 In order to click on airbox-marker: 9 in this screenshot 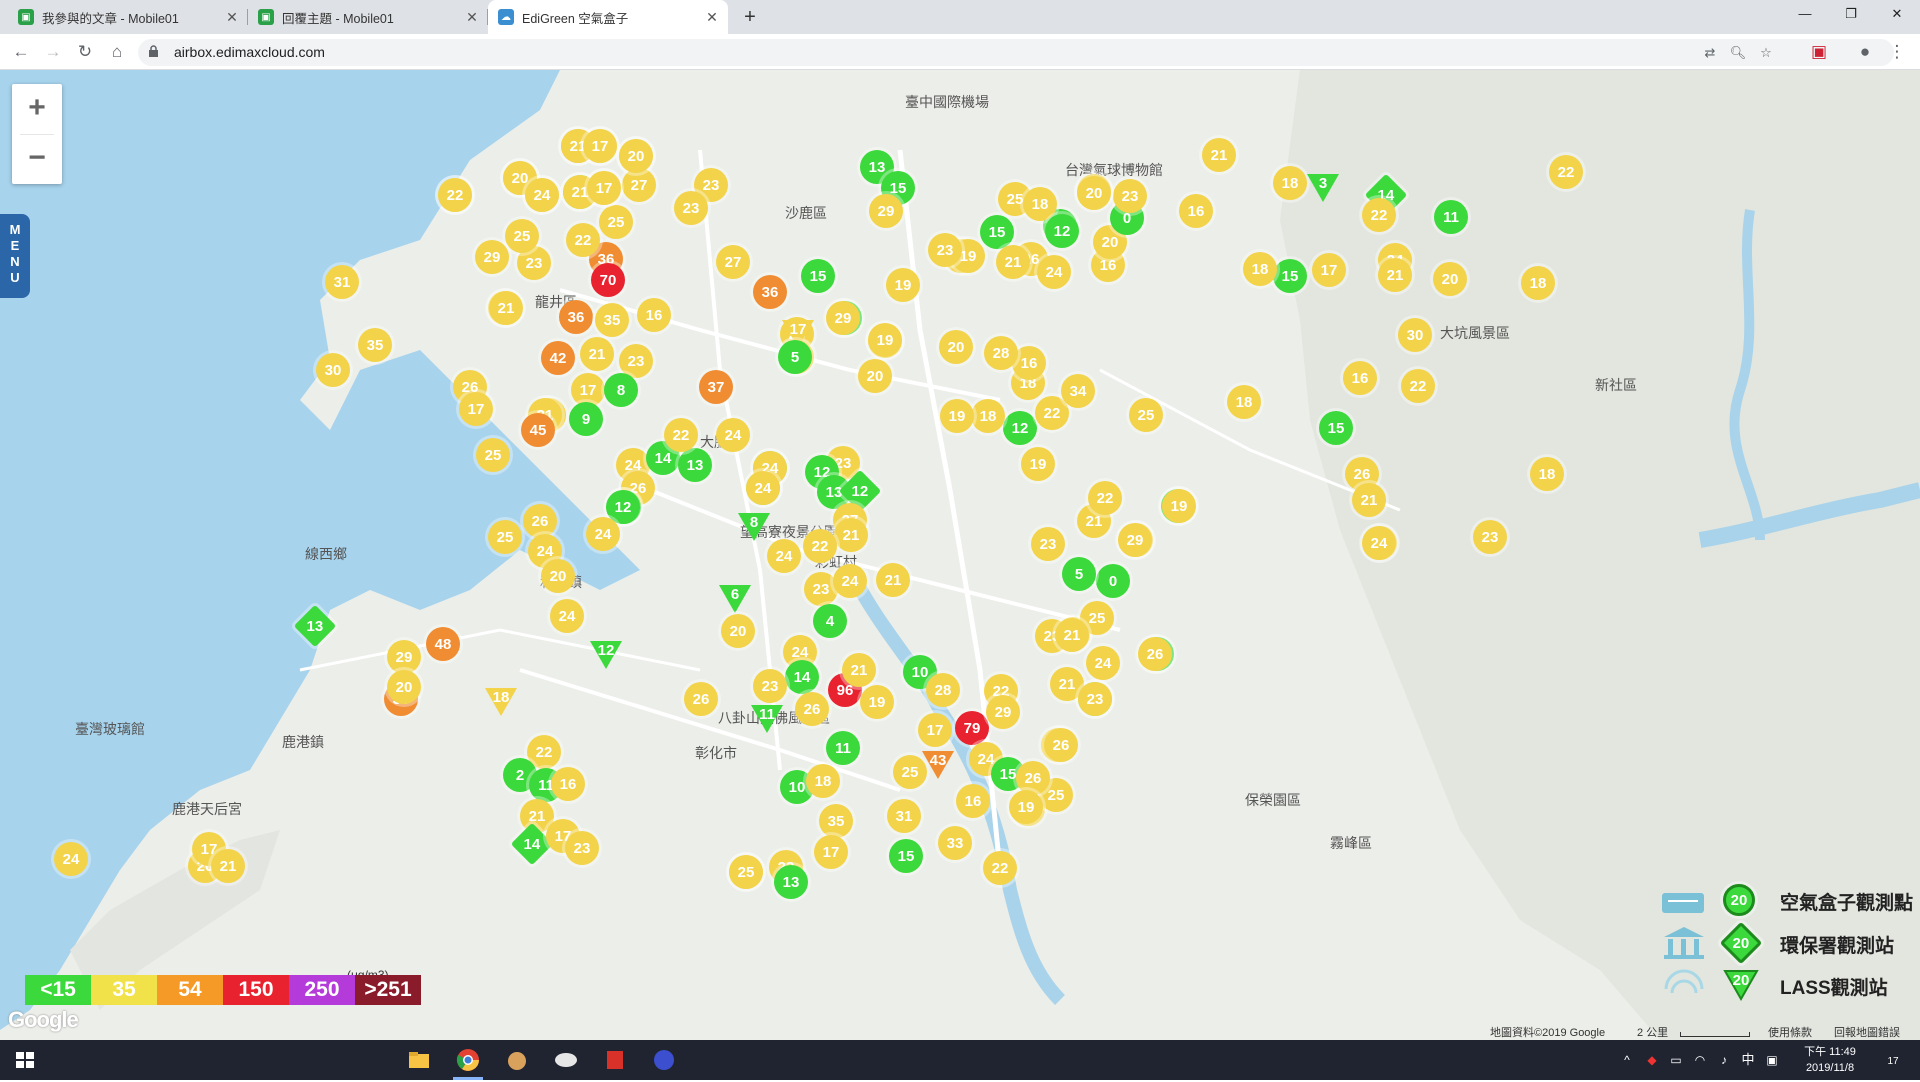, I will do `click(586, 419)`.